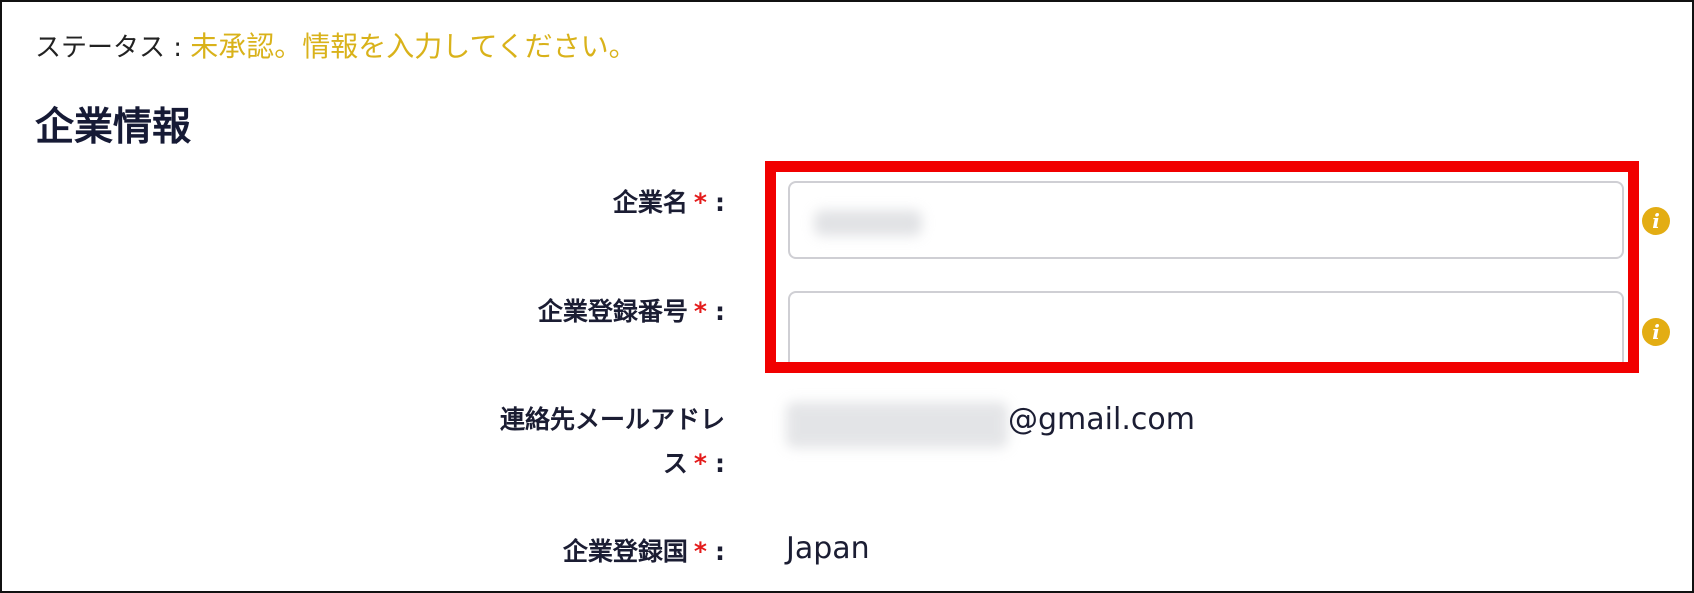 Image resolution: width=1694 pixels, height=593 pixels. Describe the element at coordinates (612, 441) in the screenshot. I see `contact-email-label-text: 連絡先メールアドレス` at that location.